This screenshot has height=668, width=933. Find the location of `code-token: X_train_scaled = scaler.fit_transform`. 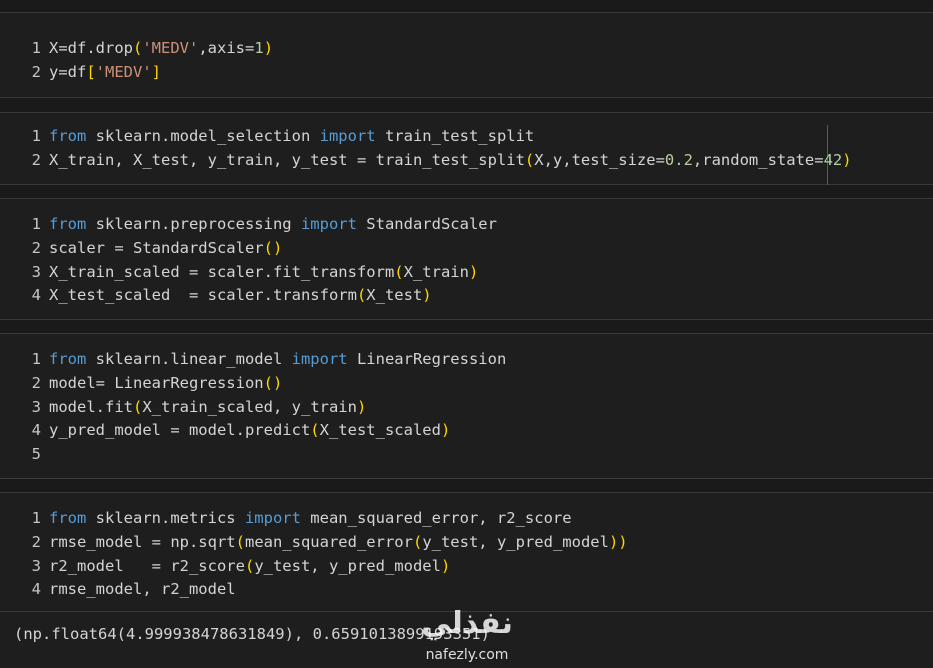

code-token: X_train_scaled = scaler.fit_transform is located at coordinates (222, 271).